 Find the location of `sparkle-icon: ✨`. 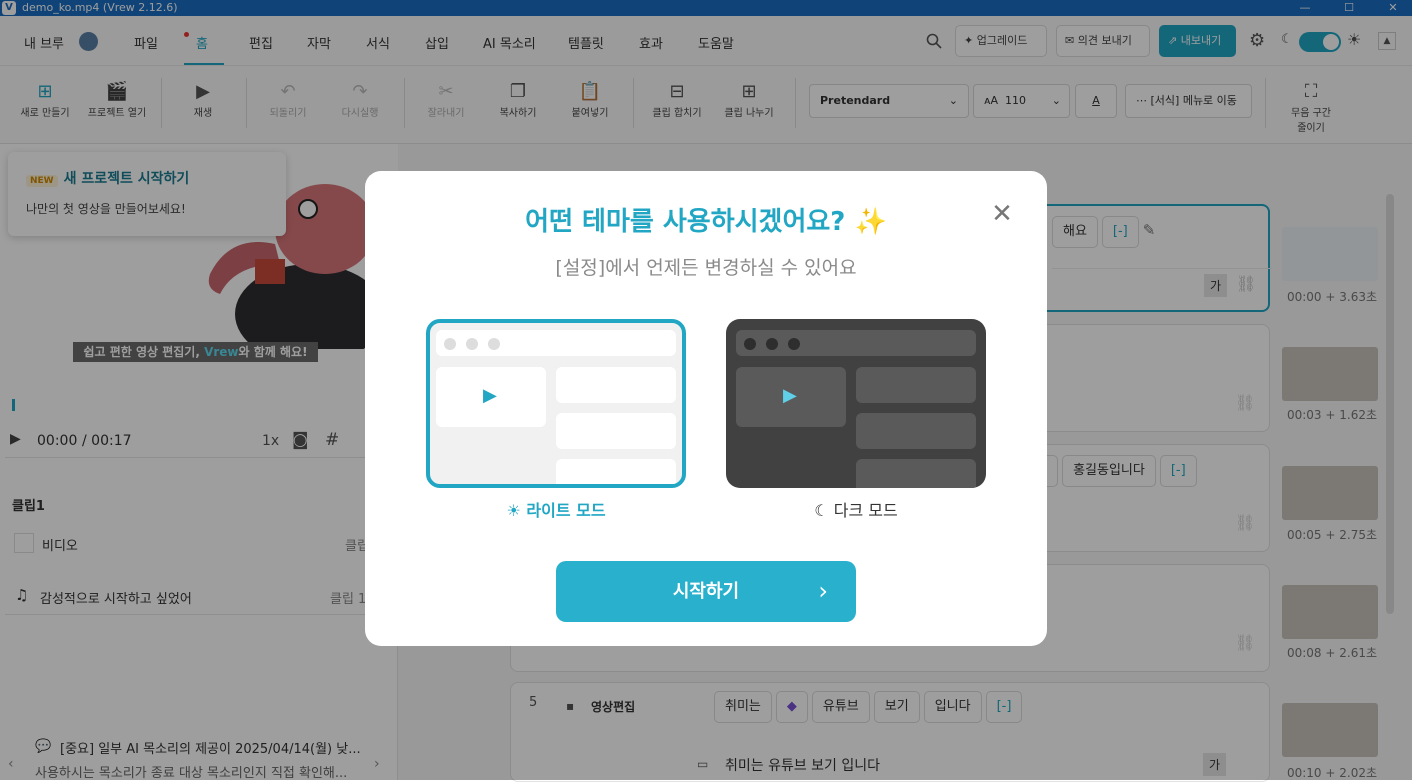

sparkle-icon: ✨ is located at coordinates (870, 222).